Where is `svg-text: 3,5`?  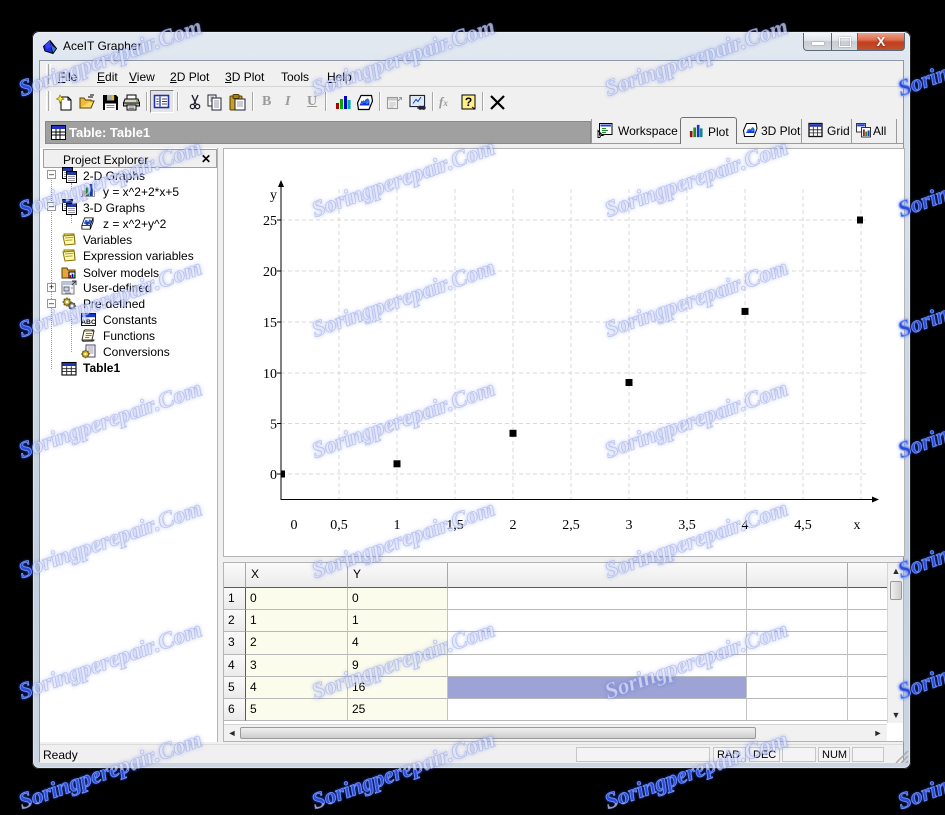
svg-text: 3,5 is located at coordinates (687, 525).